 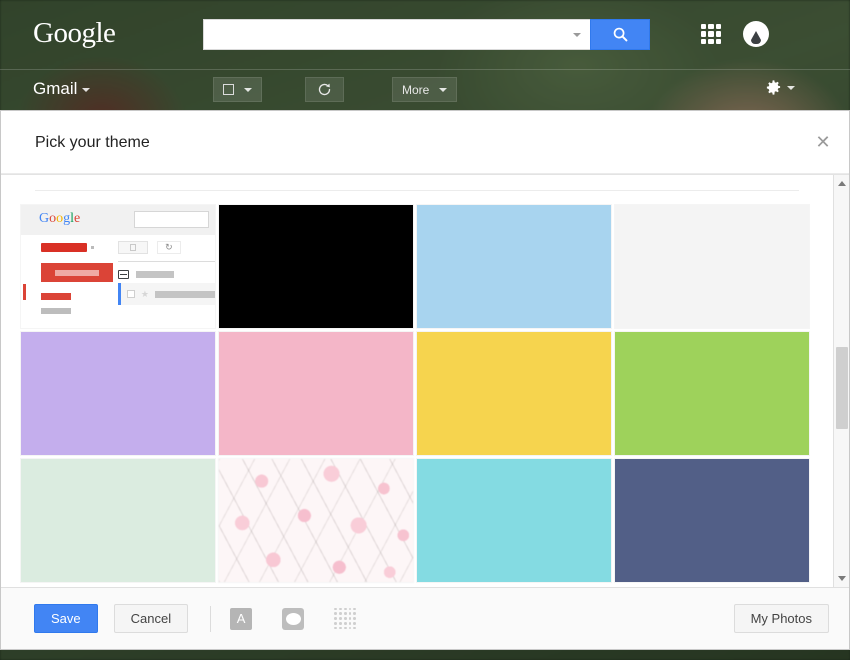 What do you see at coordinates (154, 274) in the screenshot?
I see `mini-inbox-label` at bounding box center [154, 274].